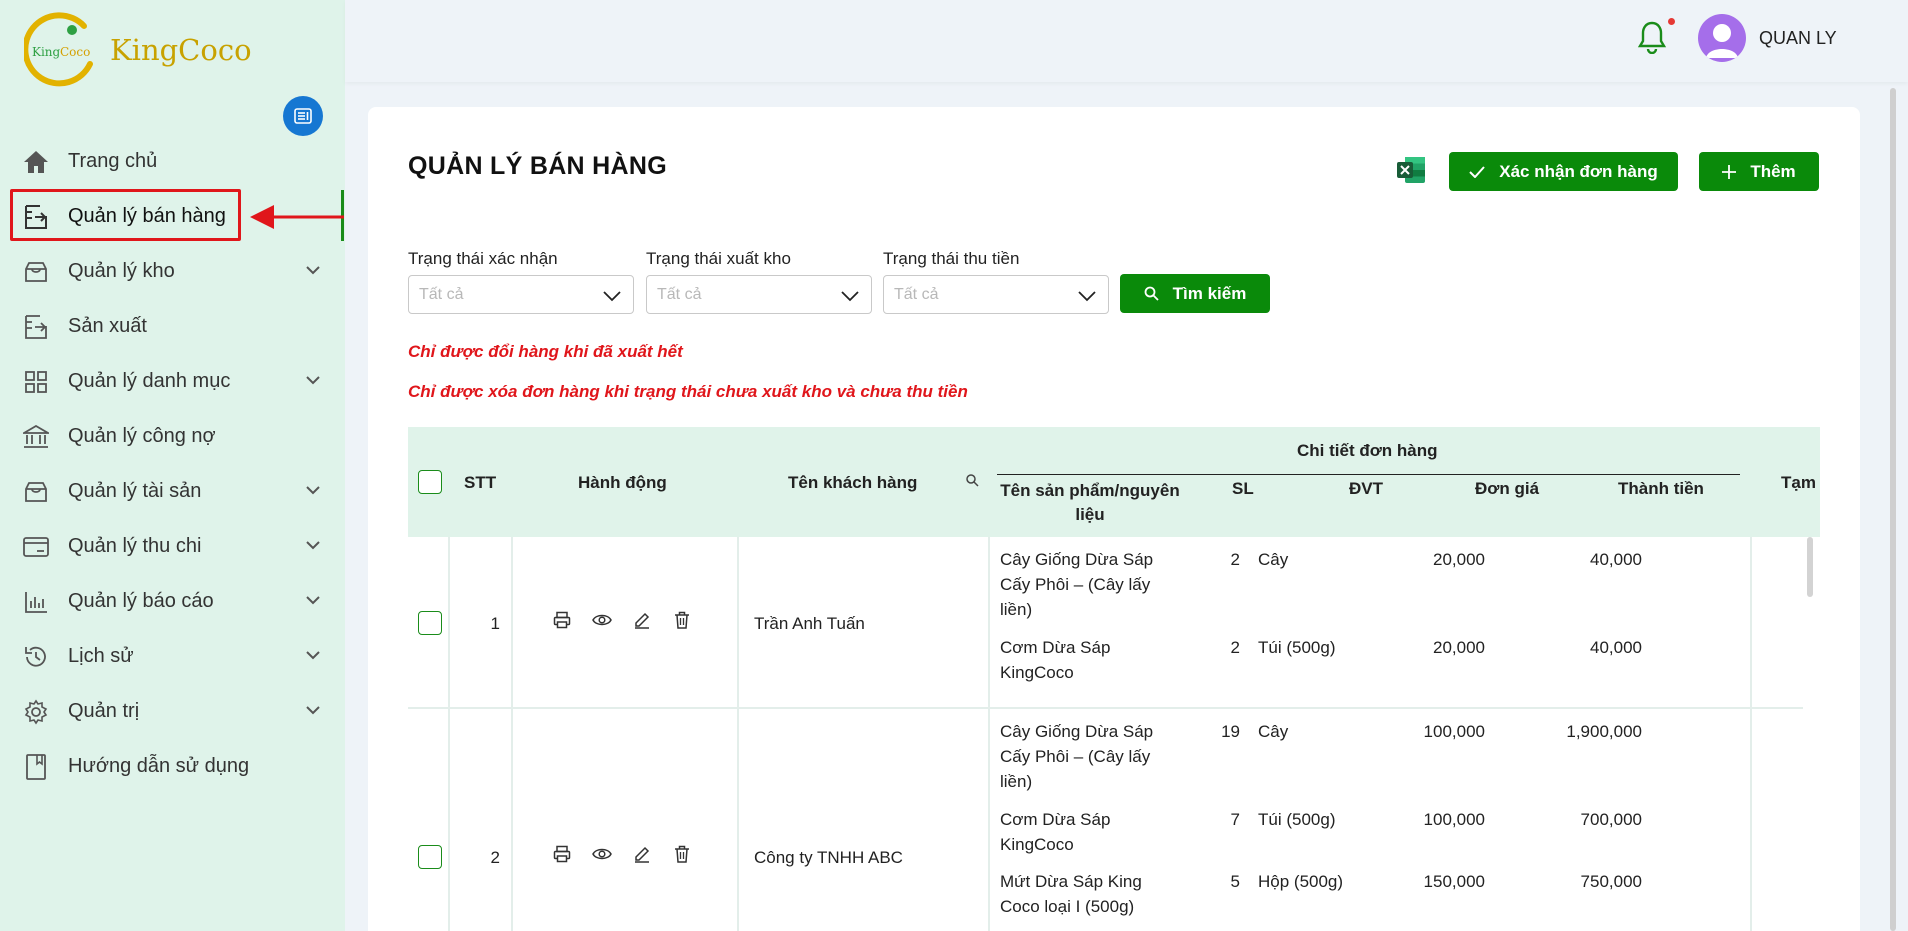 This screenshot has height=931, width=1908. I want to click on logo: King Coco KingCoco, so click(137, 50).